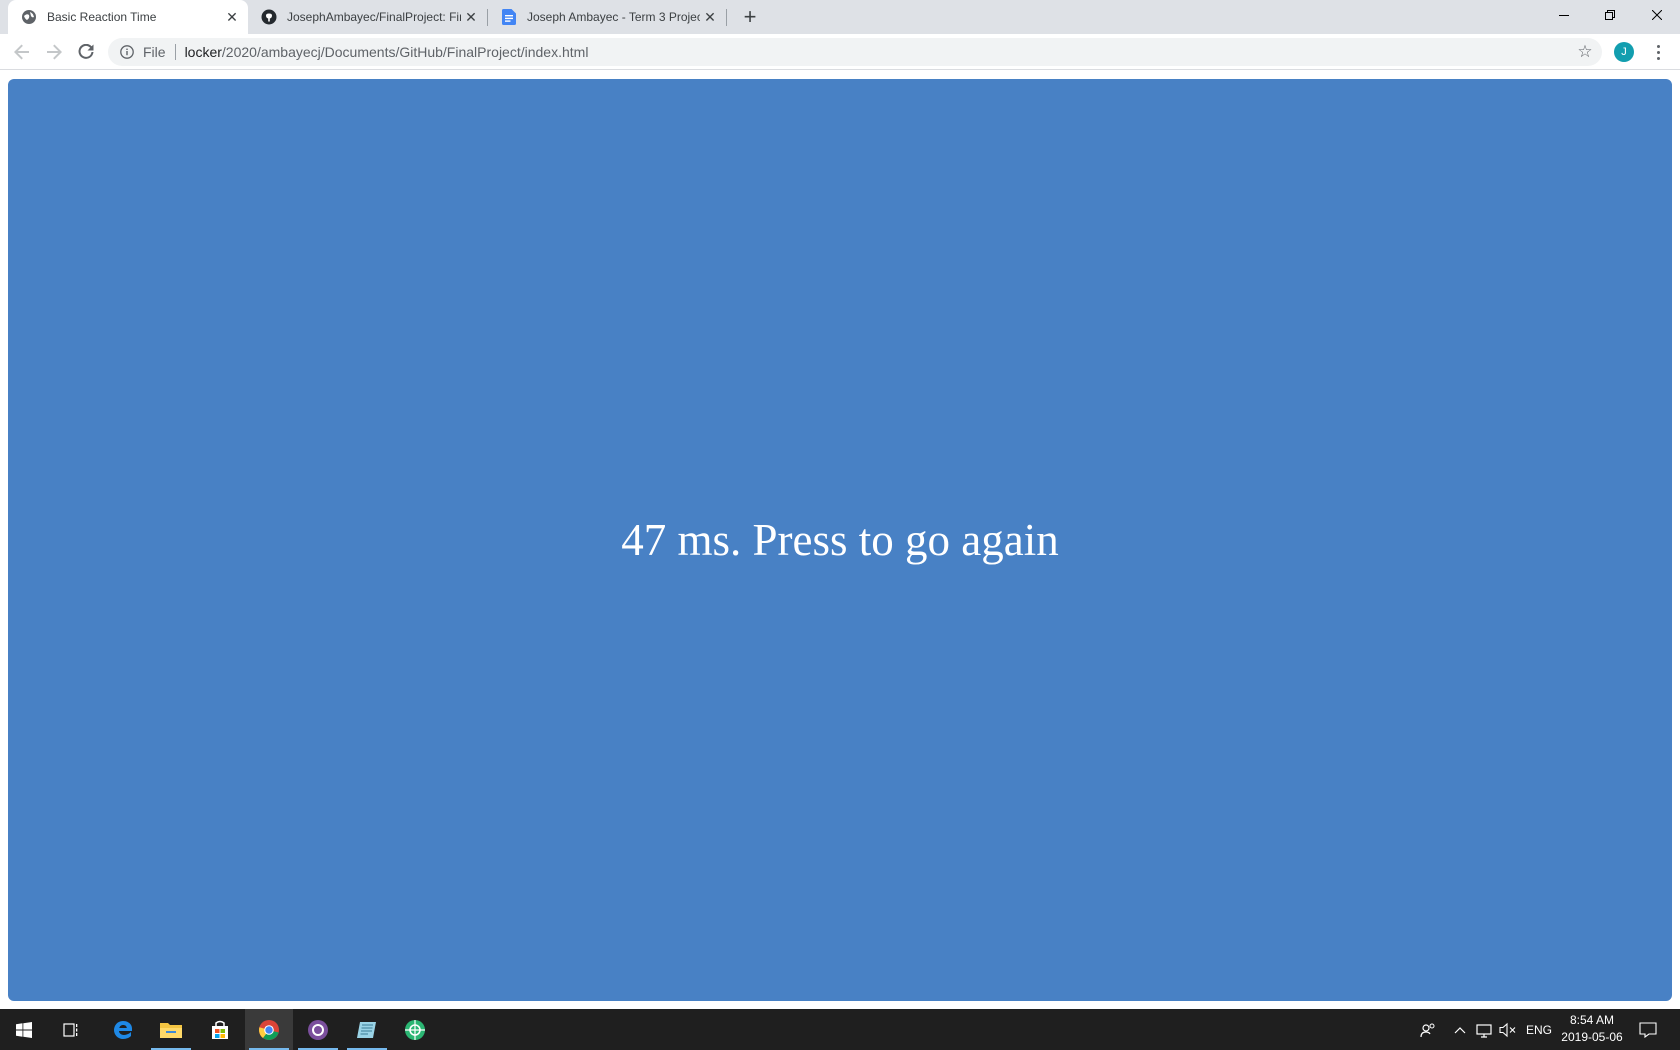  What do you see at coordinates (613, 17) in the screenshot?
I see `tab-title: Joseph Ambayec - Term 3 Project` at bounding box center [613, 17].